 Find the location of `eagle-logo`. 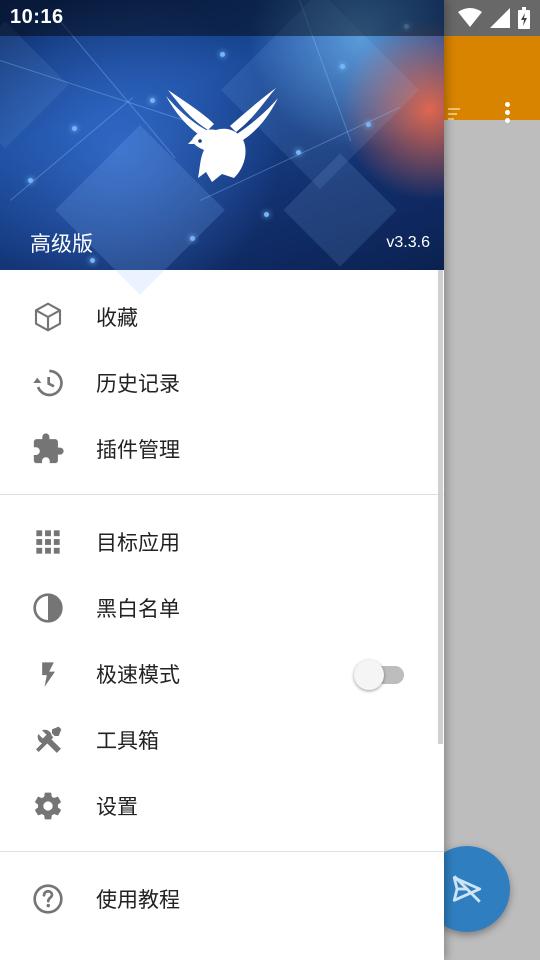

eagle-logo is located at coordinates (222, 138).